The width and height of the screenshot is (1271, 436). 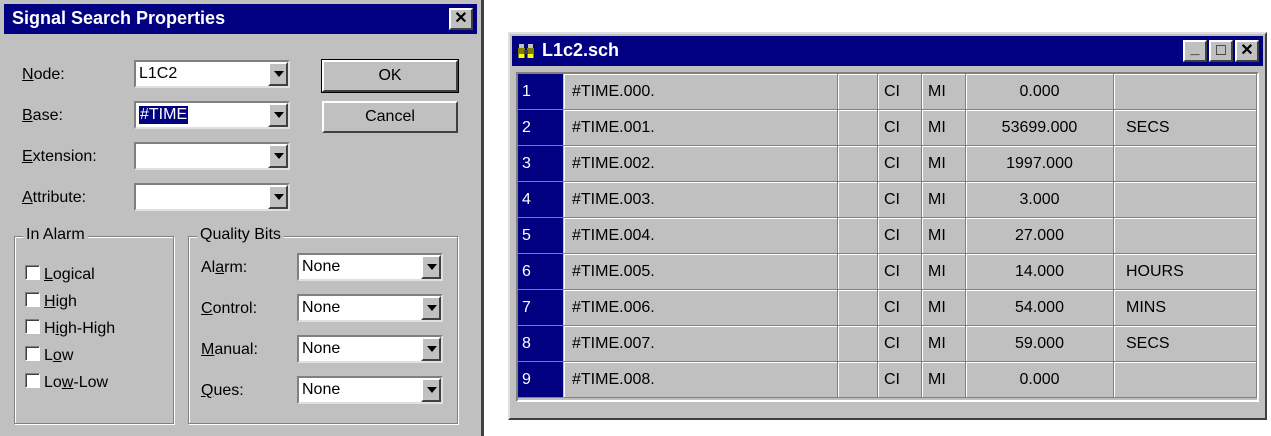 I want to click on row-number: 5, so click(x=541, y=236).